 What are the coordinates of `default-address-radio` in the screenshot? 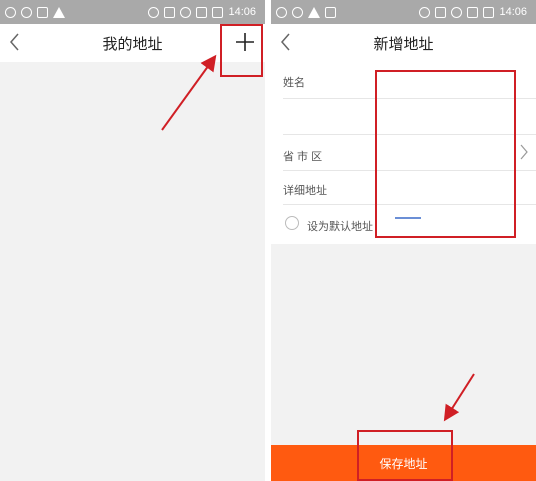 It's located at (292, 223).